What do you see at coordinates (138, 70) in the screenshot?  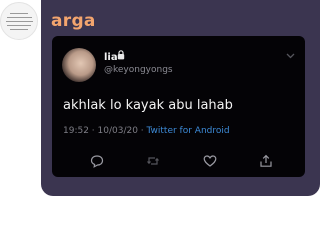 I see `tweet-handle: @keyongyongs` at bounding box center [138, 70].